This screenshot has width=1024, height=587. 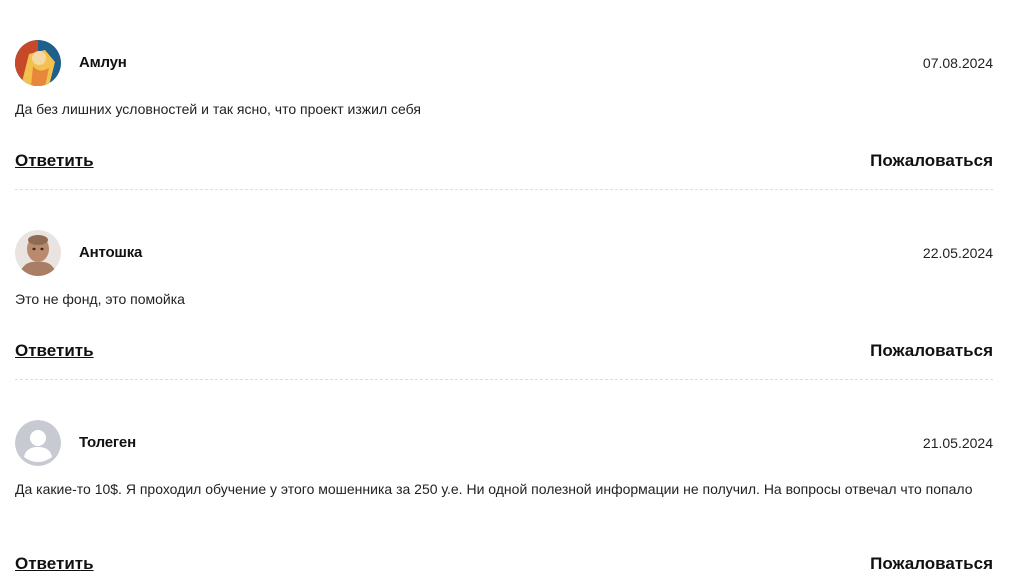 I want to click on comment-text: Это не фонд, это помойка, so click(x=100, y=299).